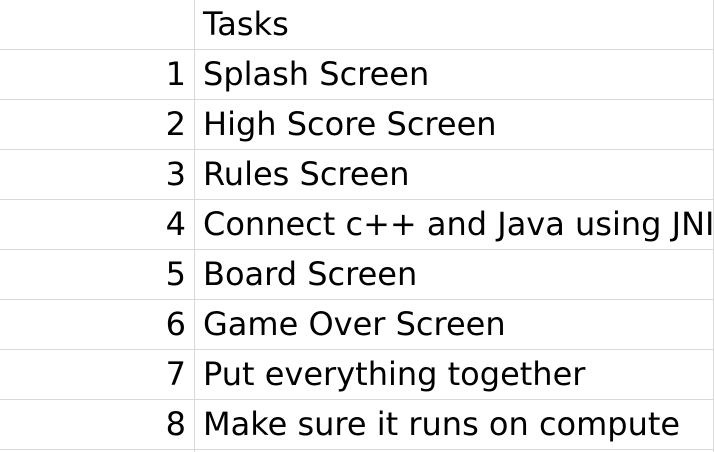  I want to click on task-number-cell: 5, so click(97, 275).